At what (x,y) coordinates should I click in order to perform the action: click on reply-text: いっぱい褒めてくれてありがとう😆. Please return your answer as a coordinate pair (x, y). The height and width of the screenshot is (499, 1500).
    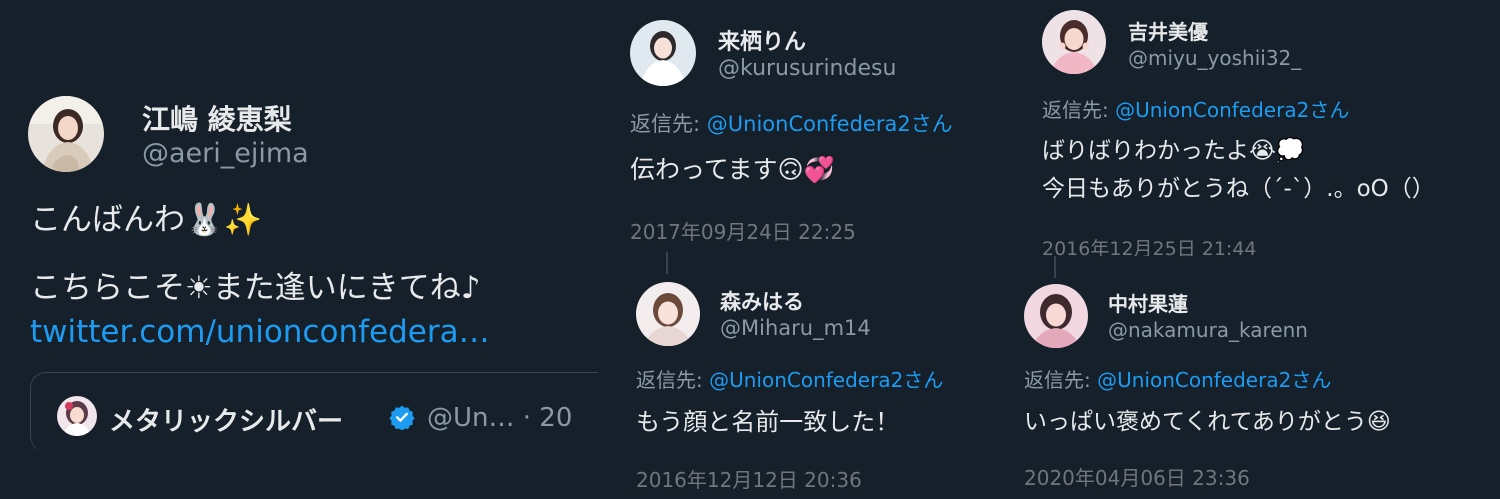
    Looking at the image, I should click on (1207, 422).